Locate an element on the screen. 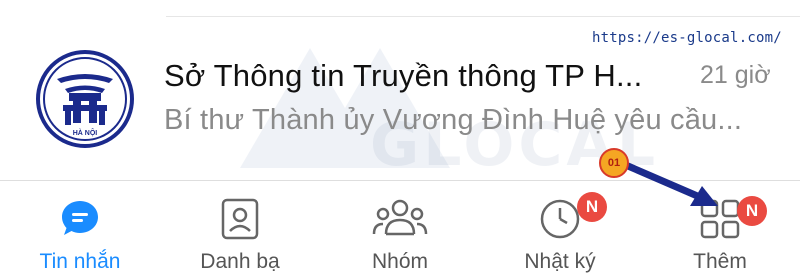 This screenshot has width=800, height=278. nav-label-timeline: Nhật ký is located at coordinates (560, 261).